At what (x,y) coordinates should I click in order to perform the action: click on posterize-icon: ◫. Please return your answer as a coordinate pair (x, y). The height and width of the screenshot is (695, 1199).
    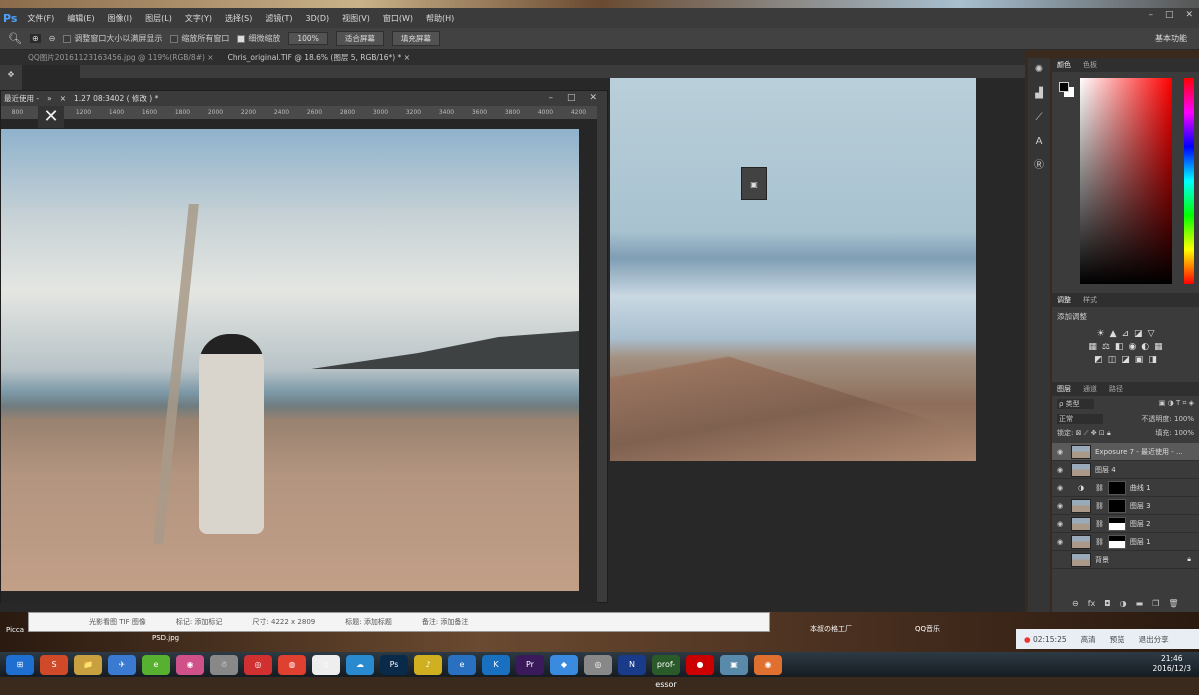
    Looking at the image, I should click on (1112, 360).